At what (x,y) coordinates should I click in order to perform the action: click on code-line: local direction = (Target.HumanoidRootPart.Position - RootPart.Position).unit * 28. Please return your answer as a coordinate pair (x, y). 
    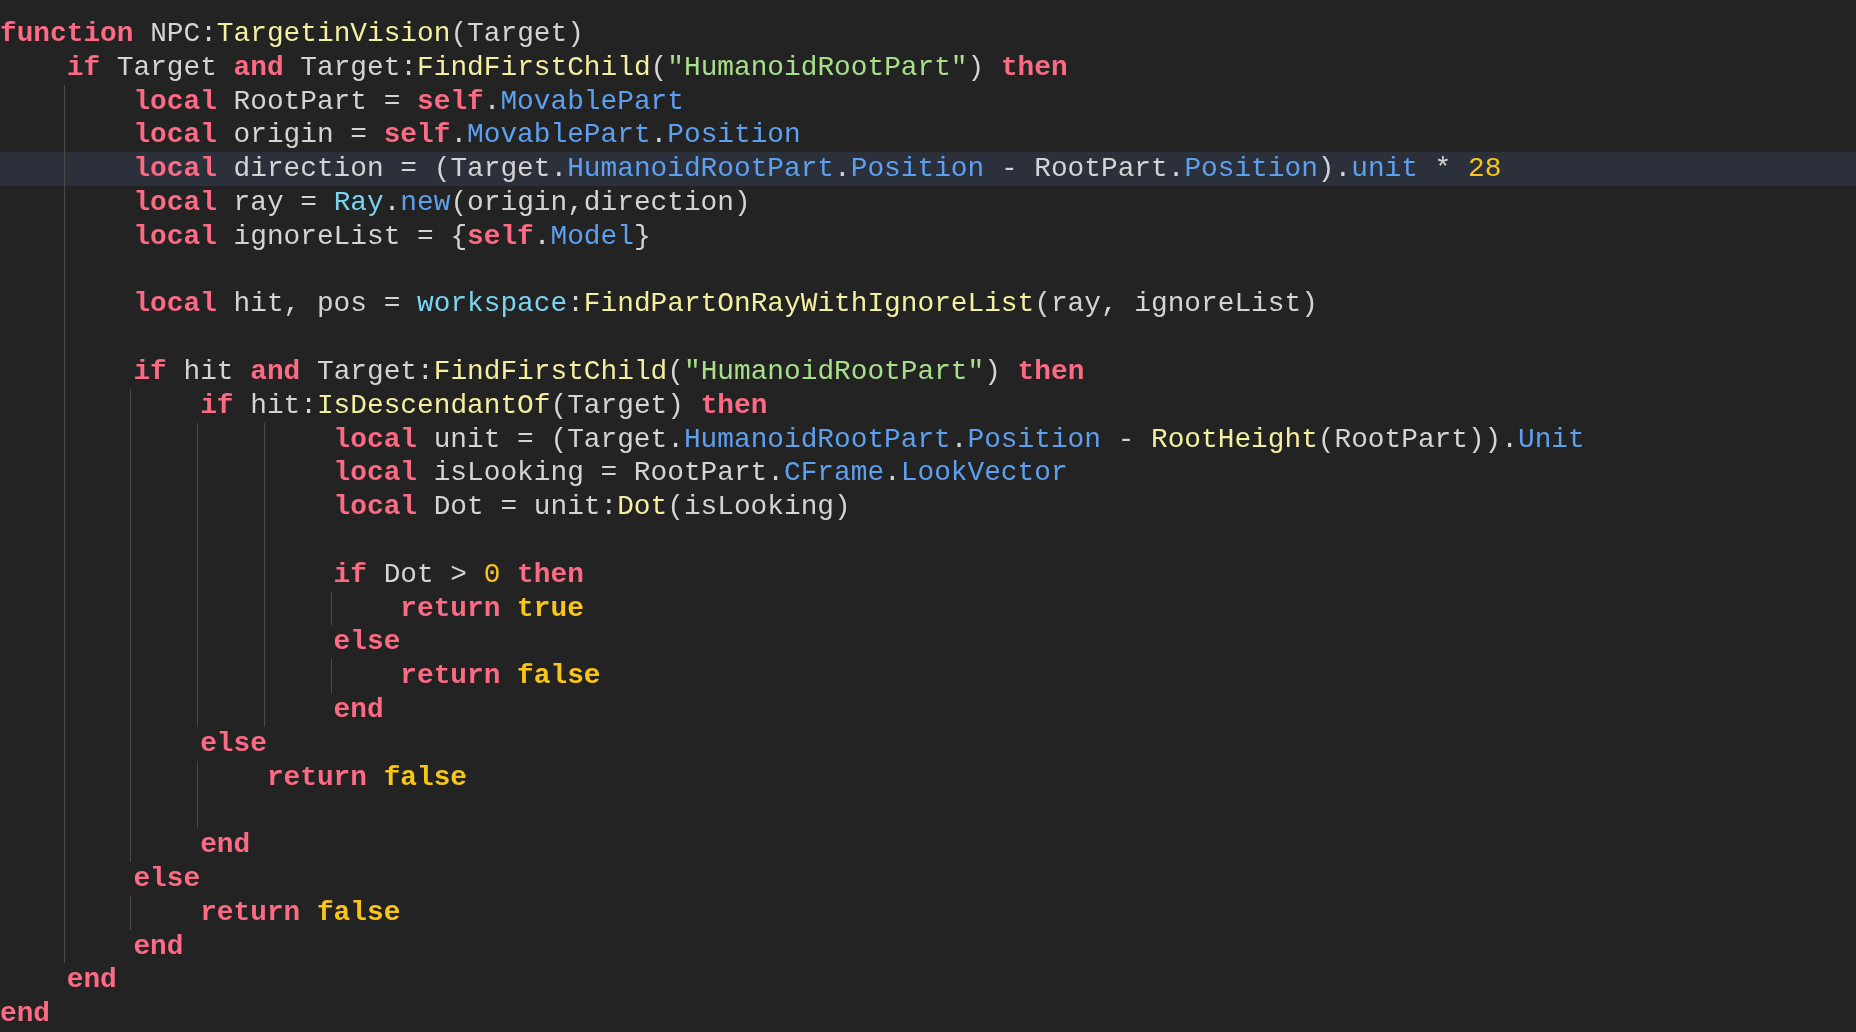
    Looking at the image, I should click on (817, 169).